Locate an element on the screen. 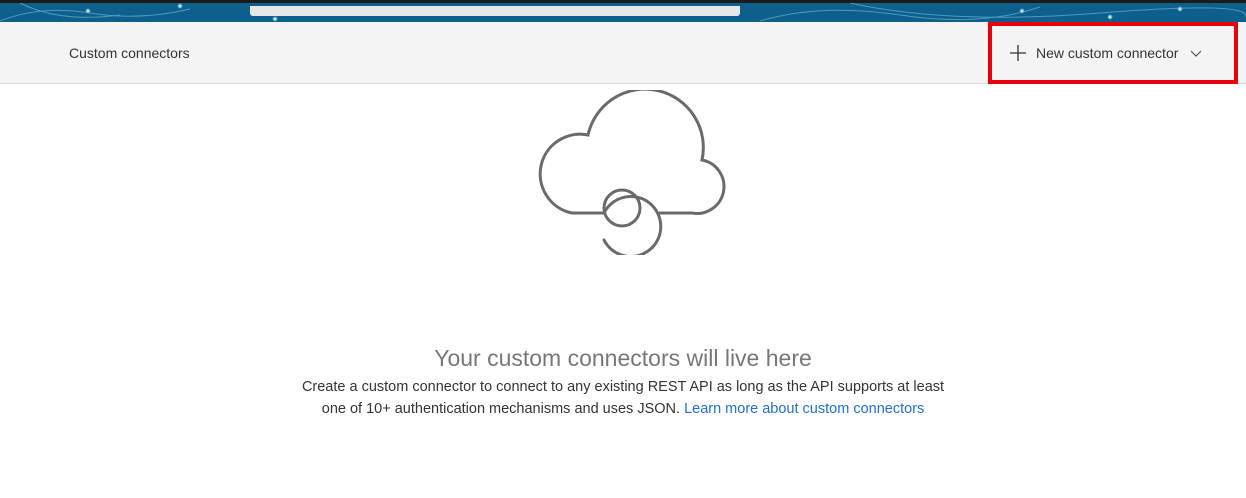  page-title: Custom connectors is located at coordinates (129, 53).